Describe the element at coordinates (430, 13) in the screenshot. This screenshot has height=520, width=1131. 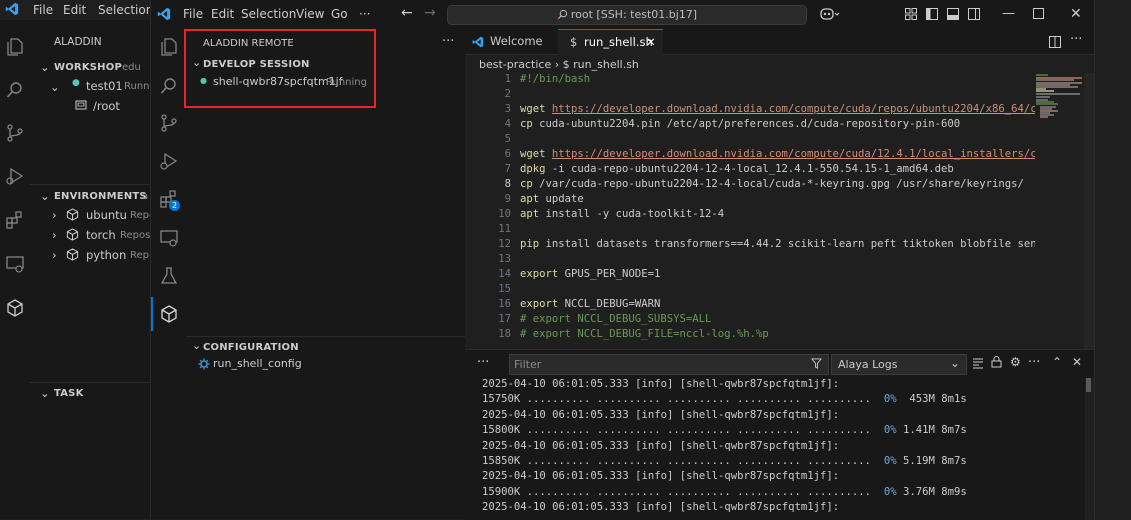
I see `forward-arrow-icon: →` at that location.